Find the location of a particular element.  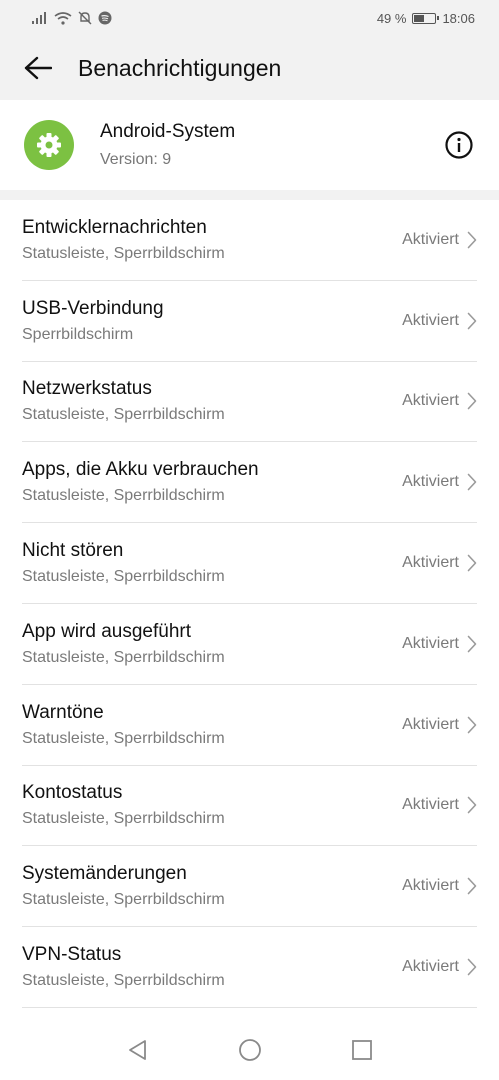

section-divider is located at coordinates (249, 195).